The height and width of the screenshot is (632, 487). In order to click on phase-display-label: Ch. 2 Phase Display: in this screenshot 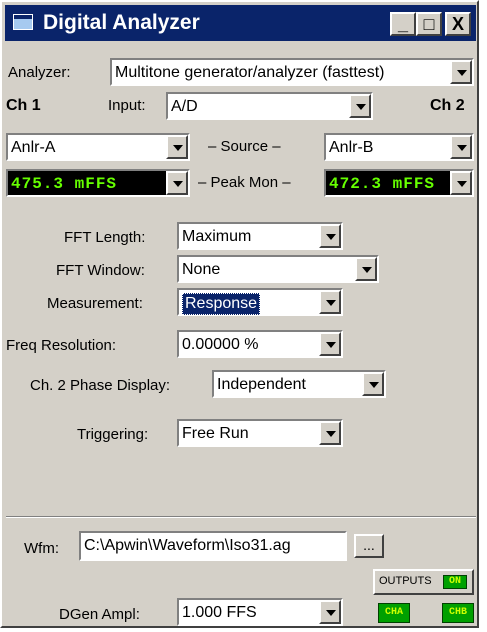, I will do `click(100, 385)`.